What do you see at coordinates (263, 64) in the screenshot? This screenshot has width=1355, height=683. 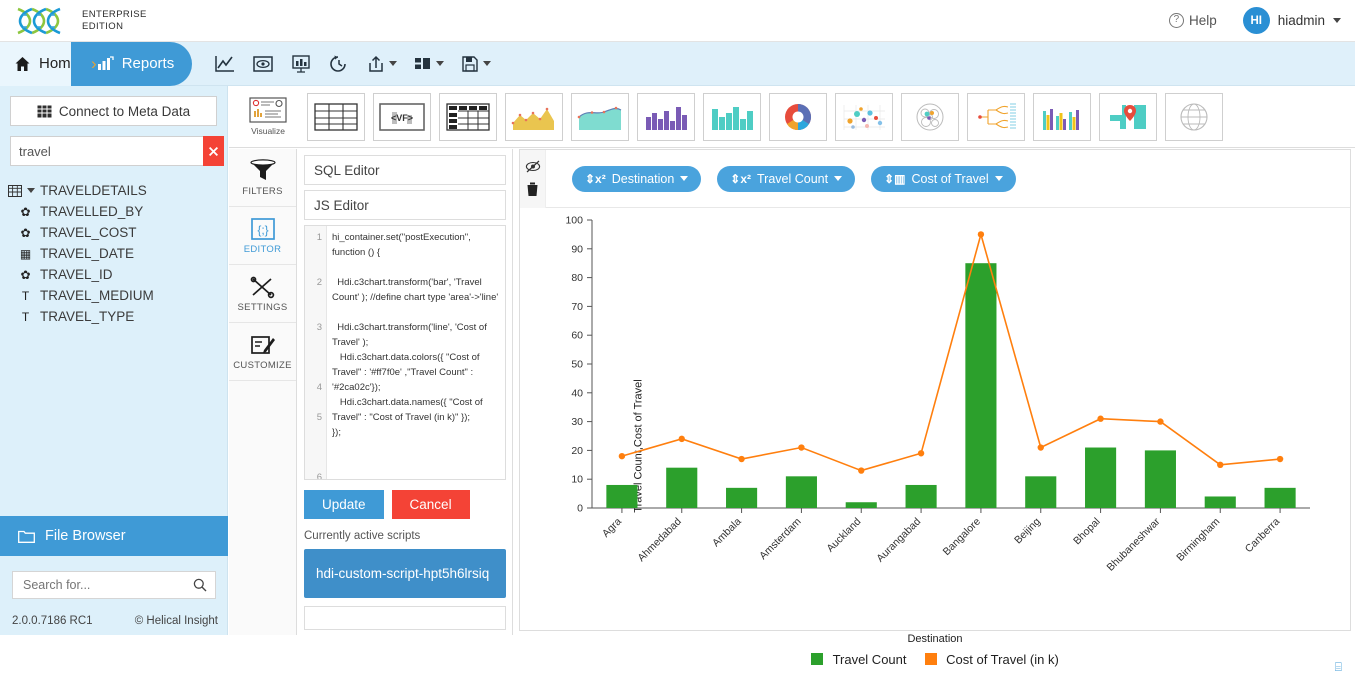 I see `preview-eye-icon` at bounding box center [263, 64].